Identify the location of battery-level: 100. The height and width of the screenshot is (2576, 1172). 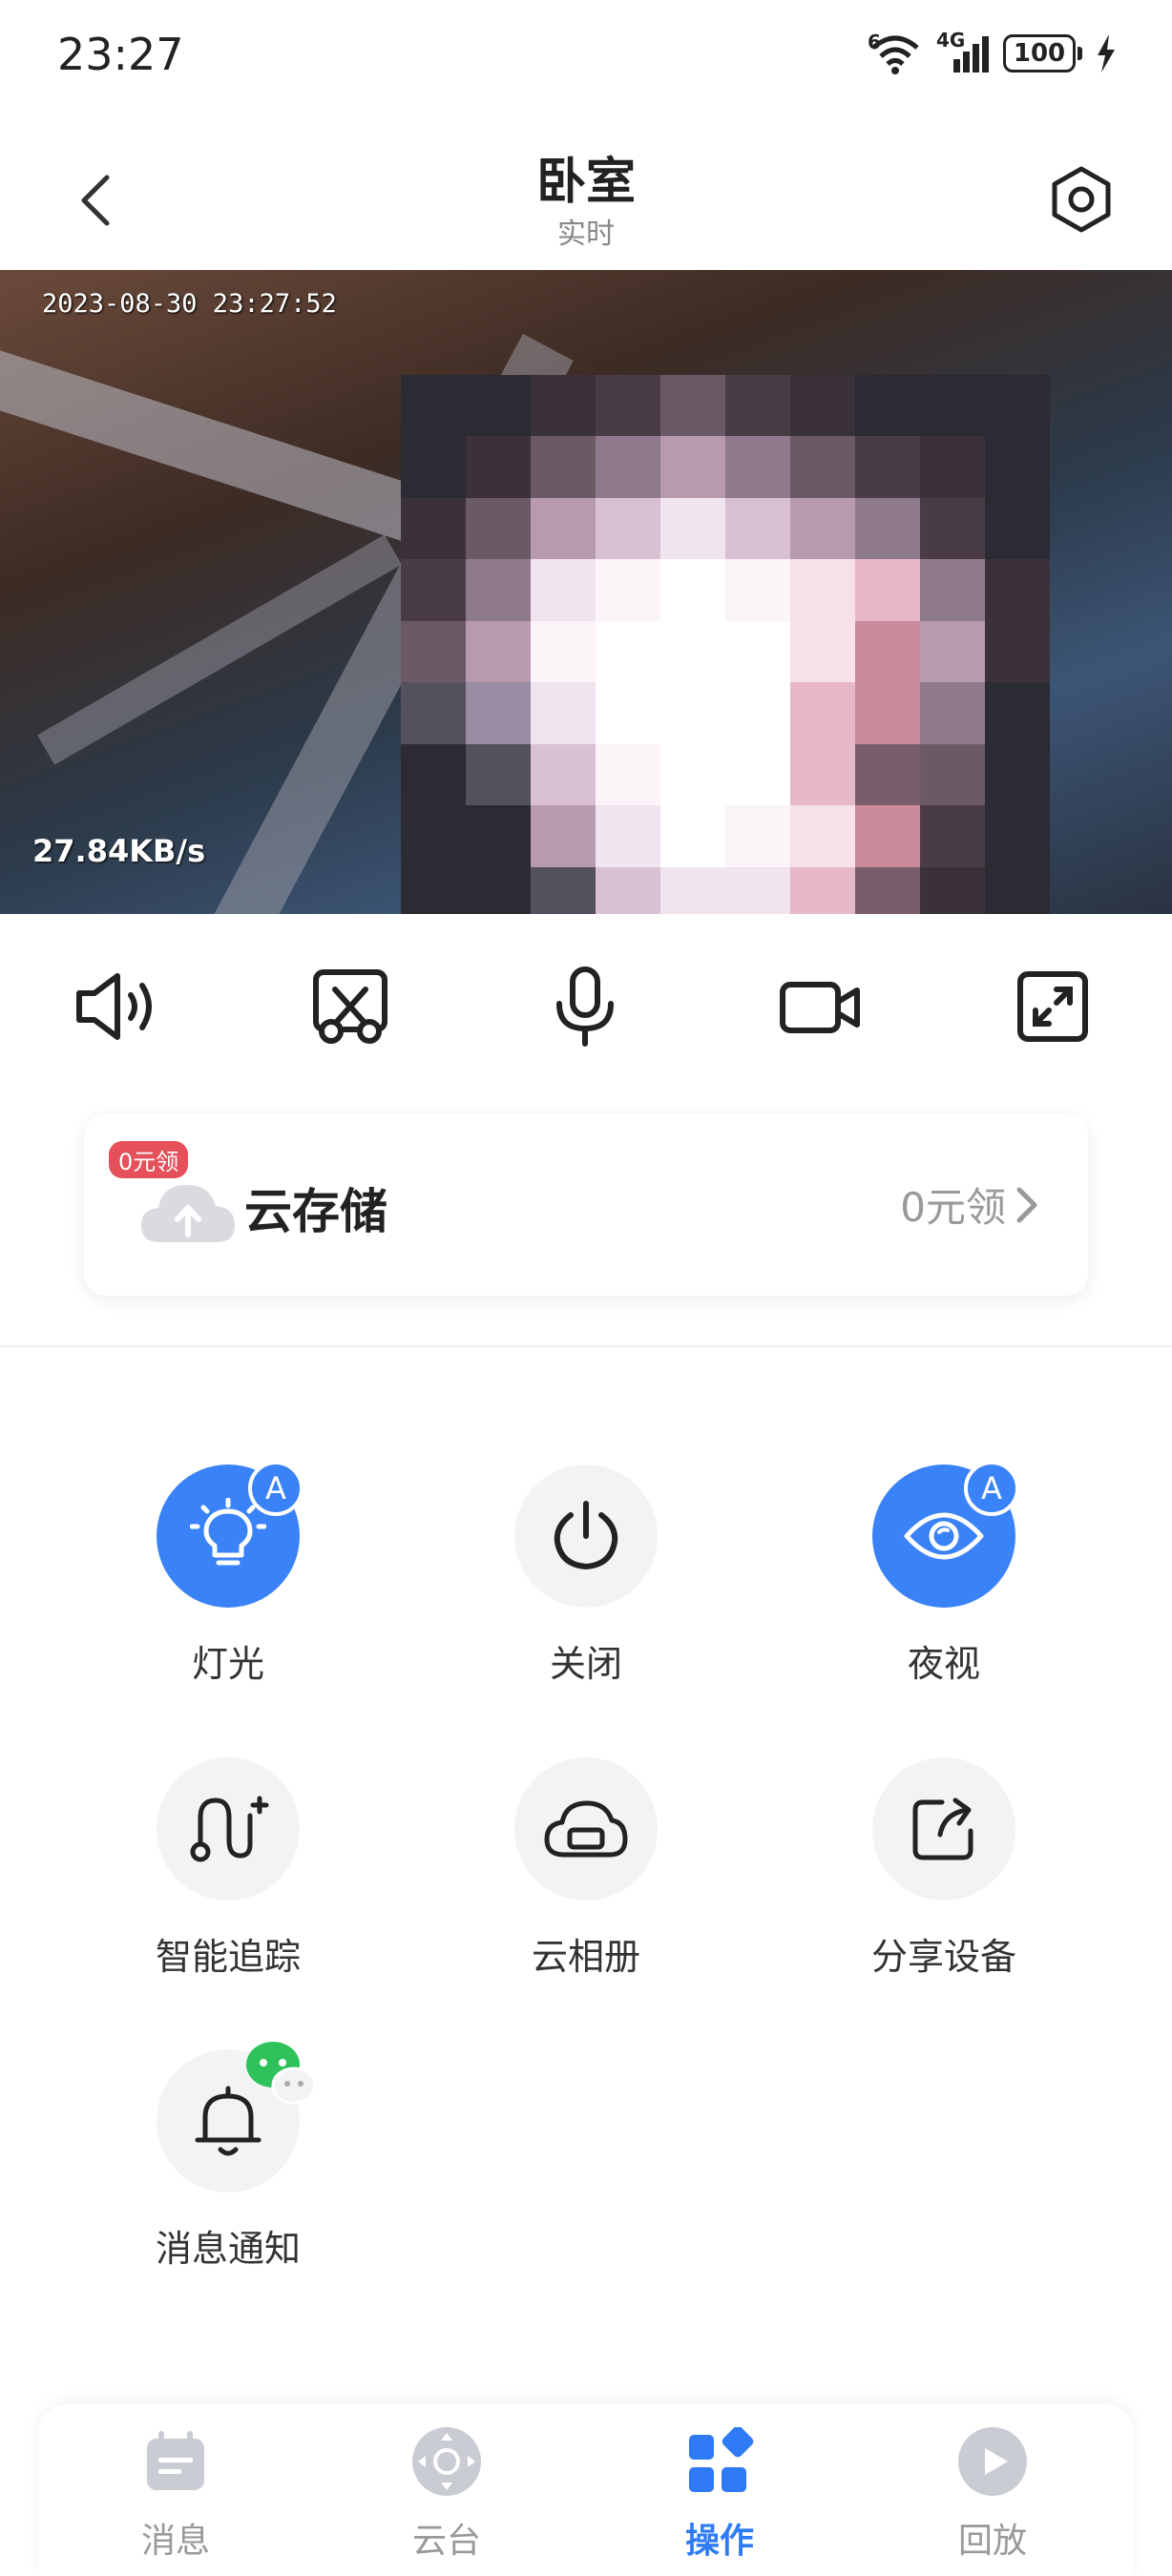
(1039, 53).